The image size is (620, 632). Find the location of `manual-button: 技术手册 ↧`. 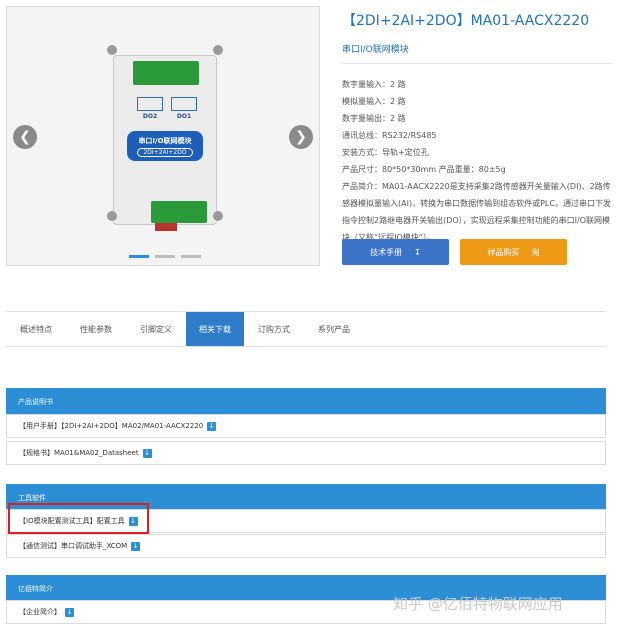

manual-button: 技术手册 ↧ is located at coordinates (395, 252).